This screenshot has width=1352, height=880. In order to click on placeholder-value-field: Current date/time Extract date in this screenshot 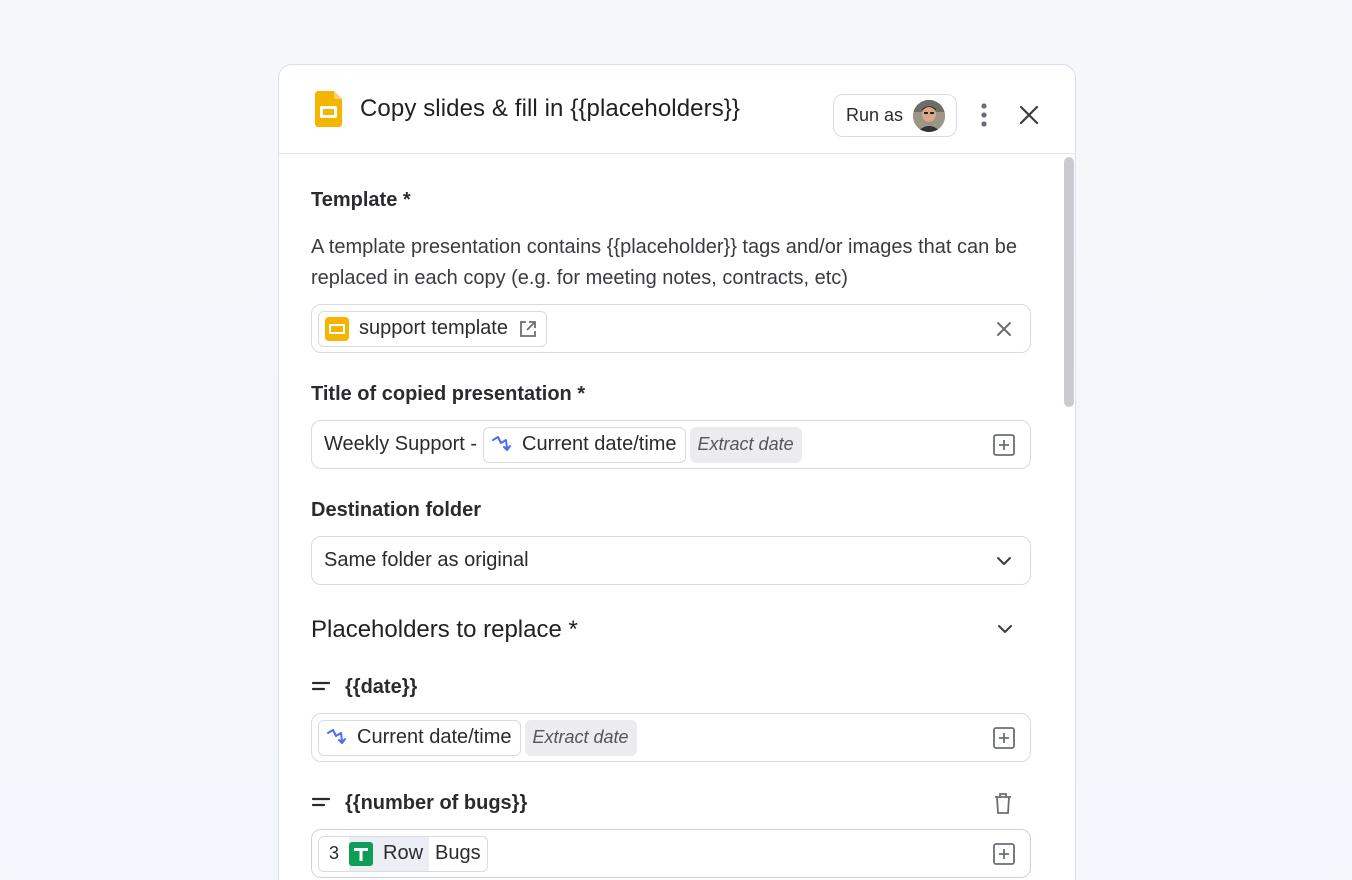, I will do `click(671, 737)`.